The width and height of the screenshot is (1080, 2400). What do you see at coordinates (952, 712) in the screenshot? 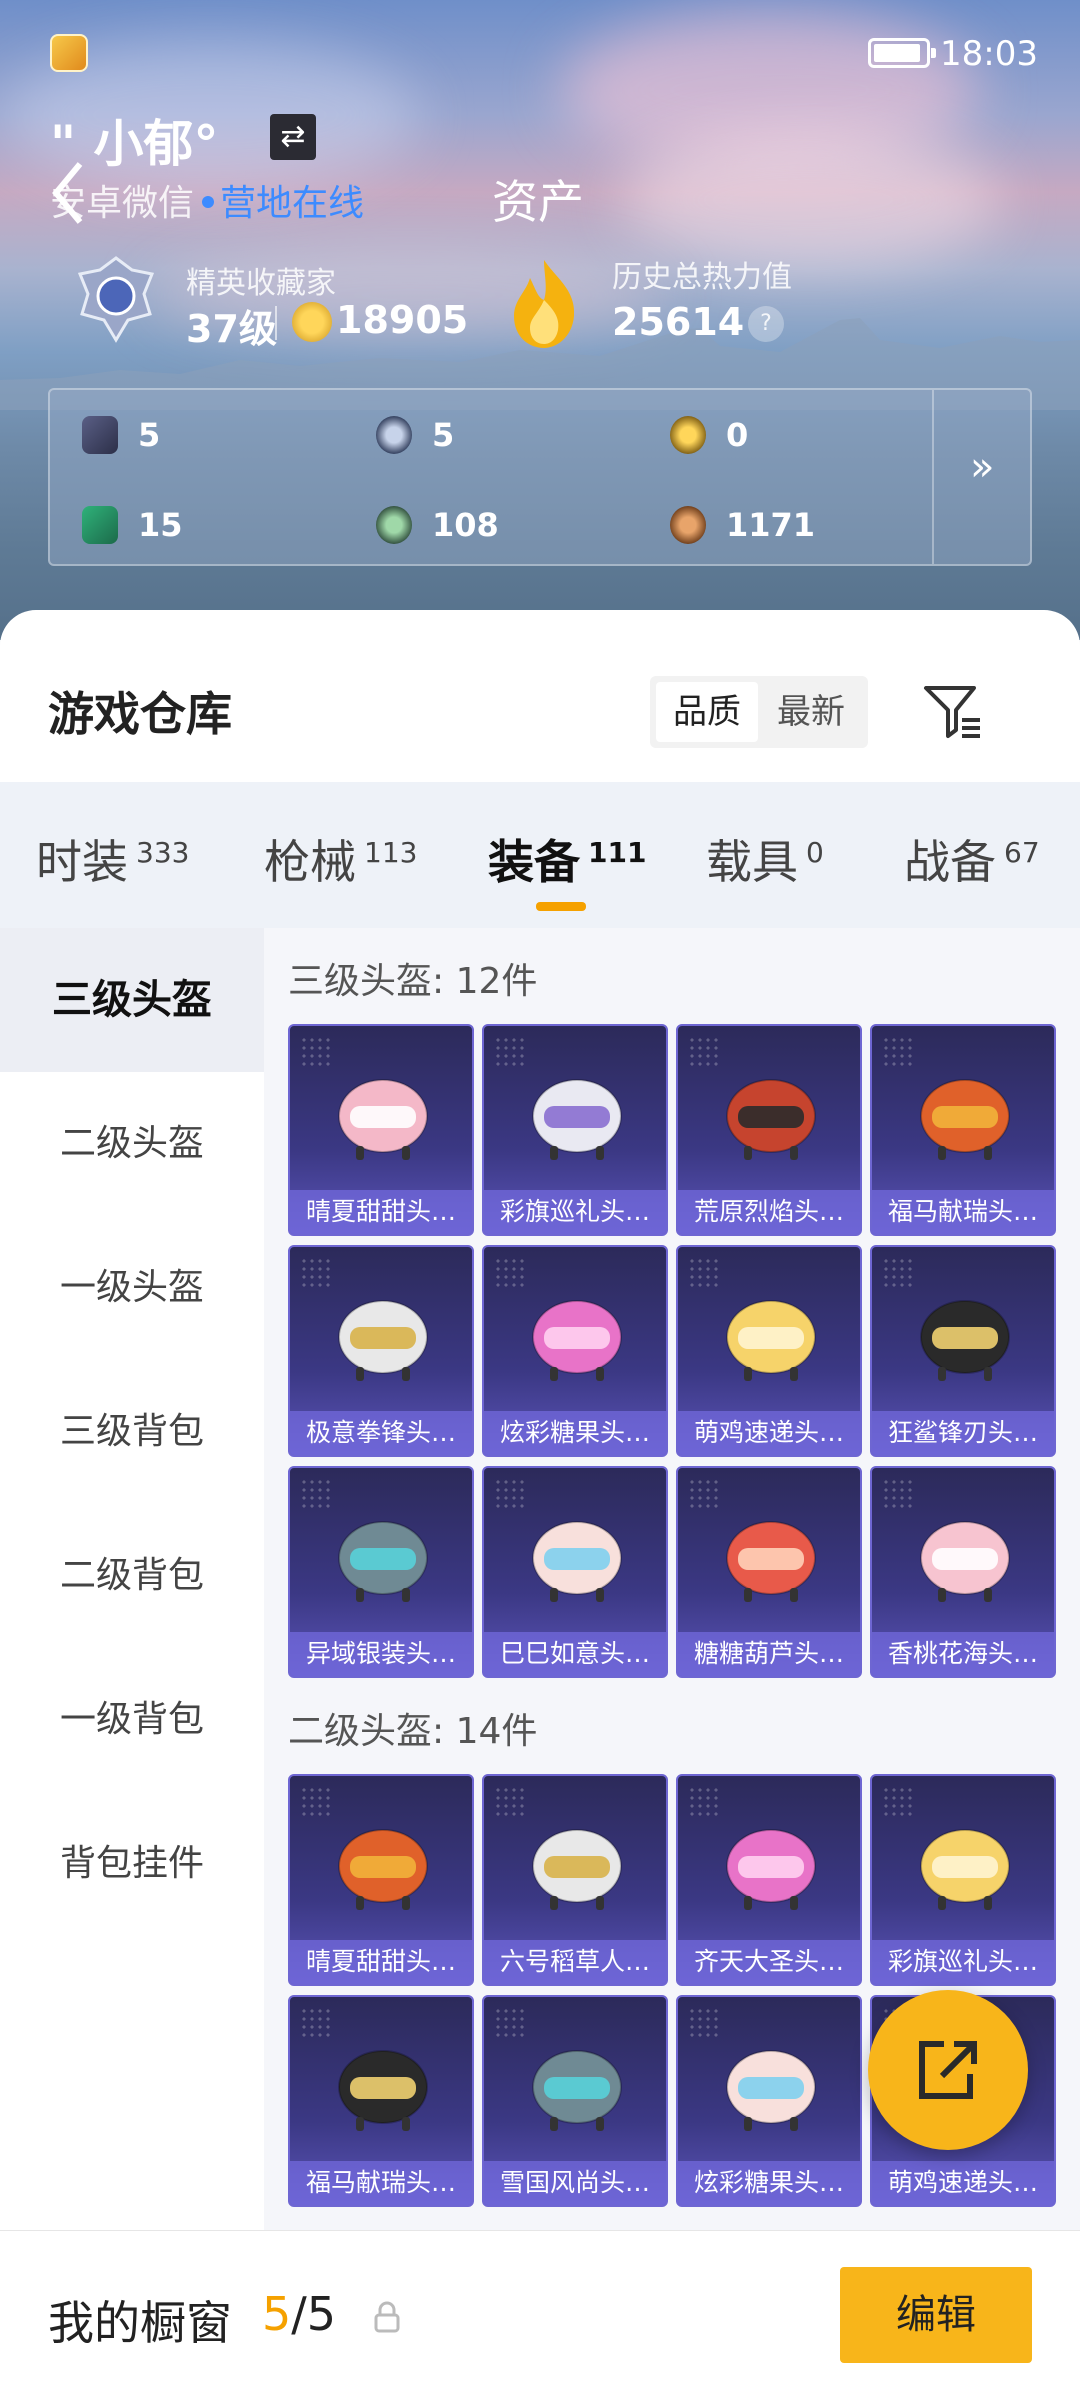
I see `filter-icon` at bounding box center [952, 712].